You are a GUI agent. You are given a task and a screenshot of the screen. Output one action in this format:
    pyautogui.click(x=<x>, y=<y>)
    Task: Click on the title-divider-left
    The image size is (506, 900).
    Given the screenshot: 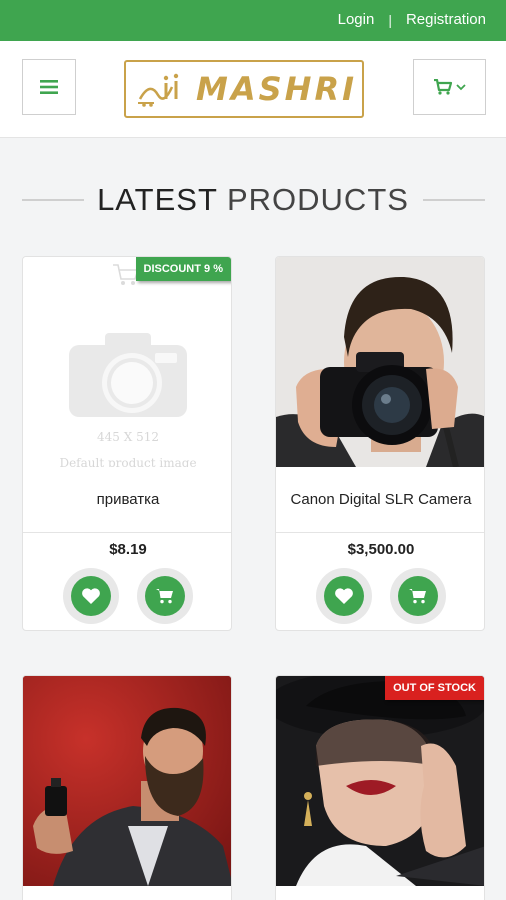 What is the action you would take?
    pyautogui.click(x=53, y=200)
    